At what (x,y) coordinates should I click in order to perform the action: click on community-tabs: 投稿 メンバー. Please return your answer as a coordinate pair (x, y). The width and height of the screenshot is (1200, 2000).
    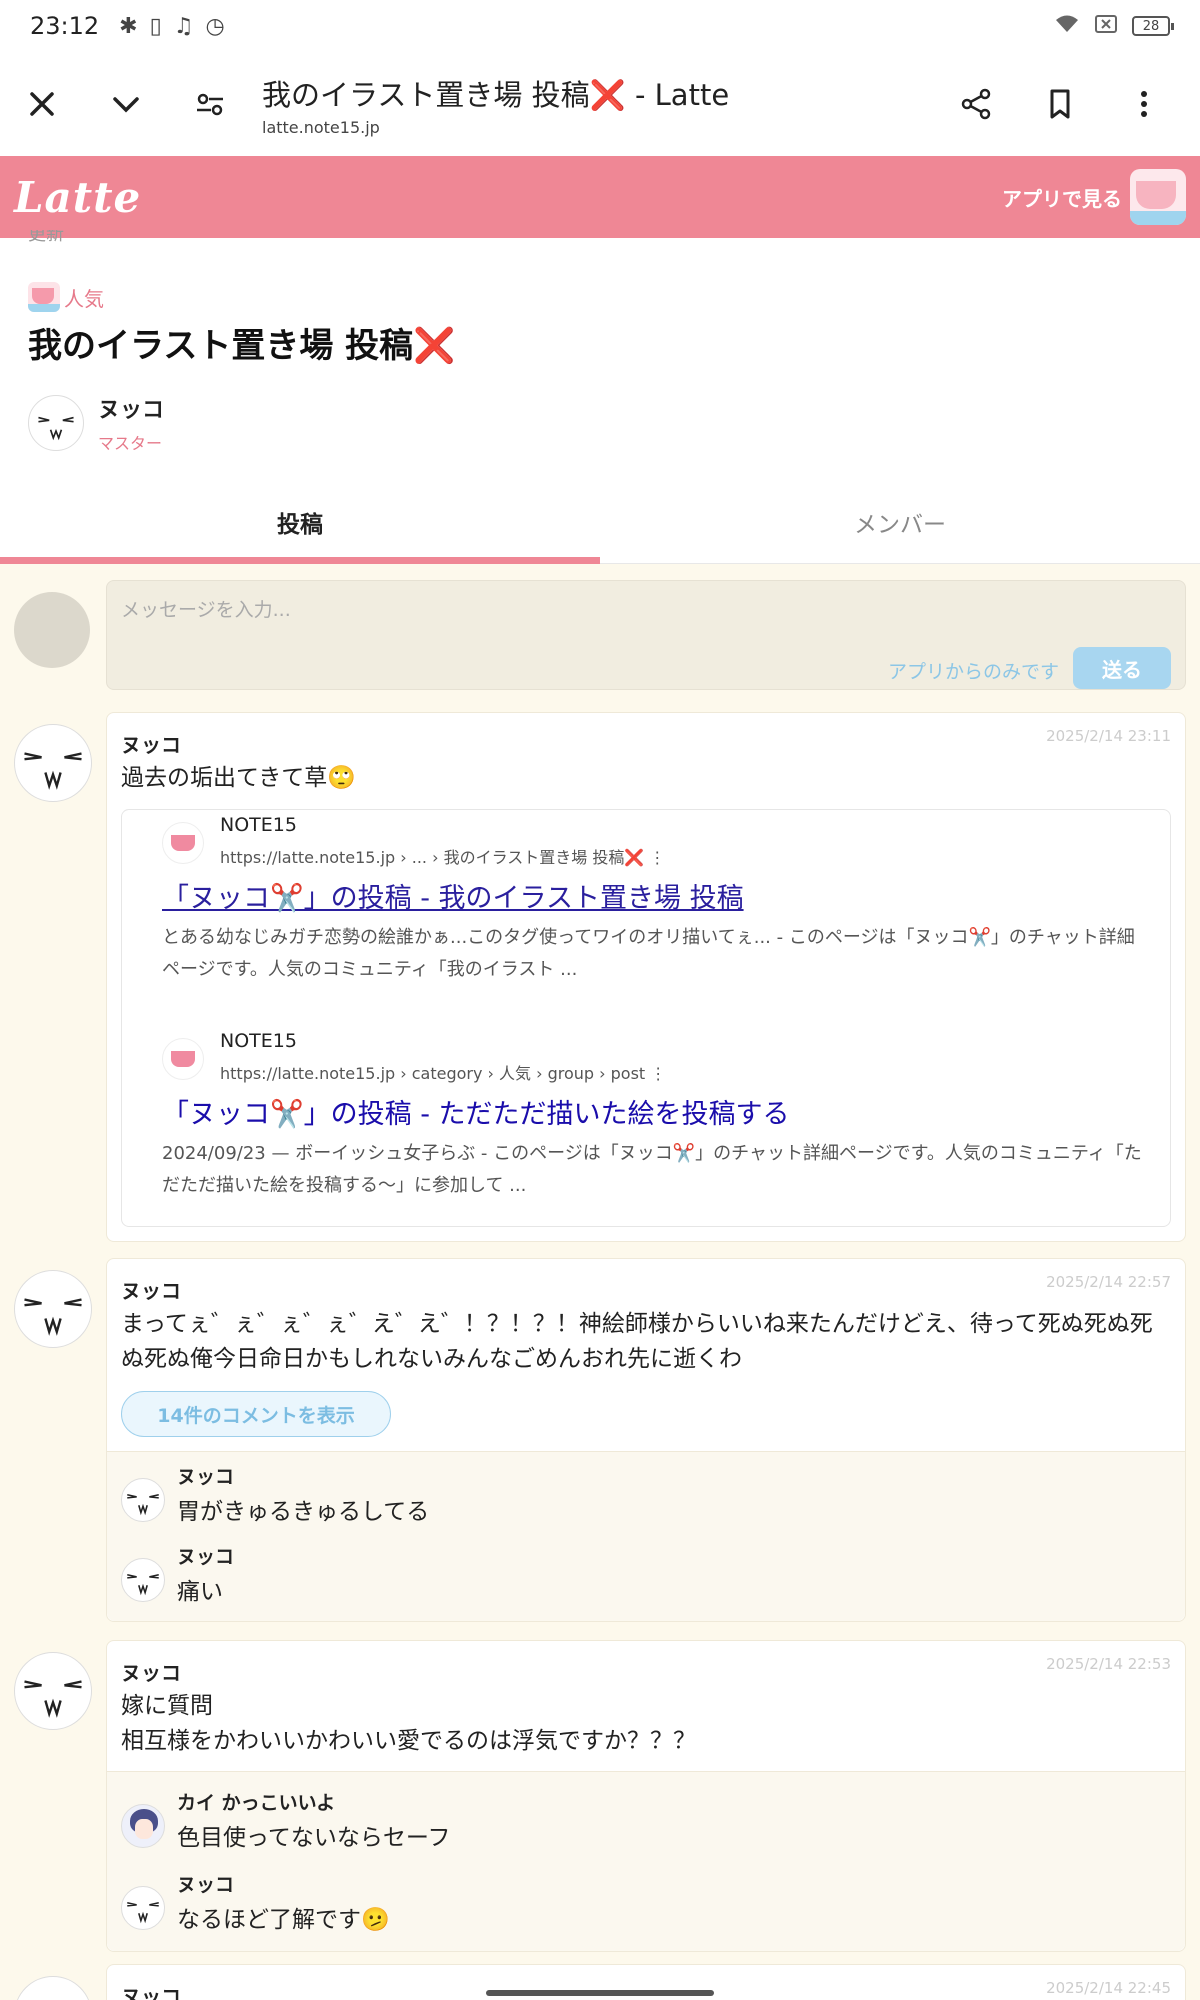
    Looking at the image, I should click on (600, 522).